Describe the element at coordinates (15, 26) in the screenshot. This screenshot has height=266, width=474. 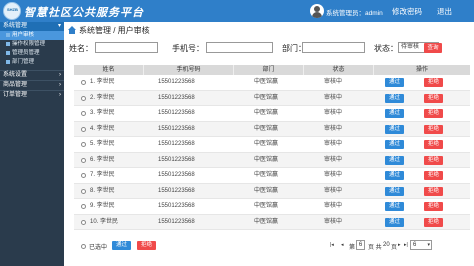
I see `sidebar-group-label: 系统管理` at that location.